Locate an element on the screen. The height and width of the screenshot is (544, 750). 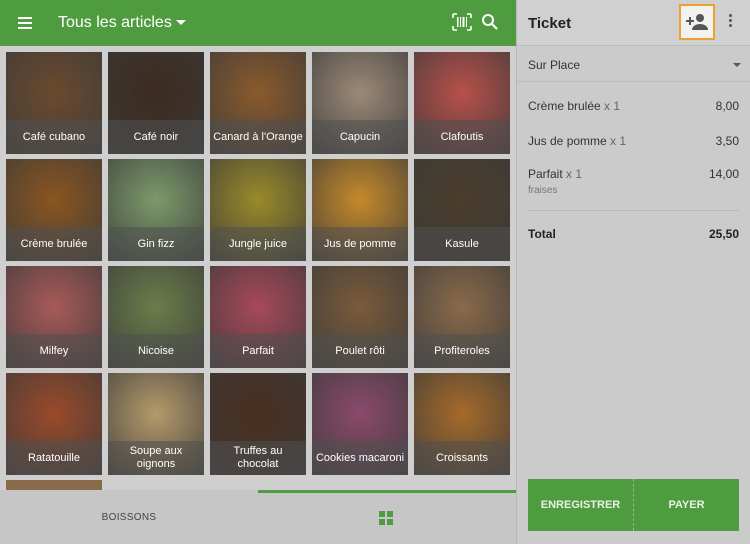
line-item-price: 3,50 is located at coordinates (727, 141).